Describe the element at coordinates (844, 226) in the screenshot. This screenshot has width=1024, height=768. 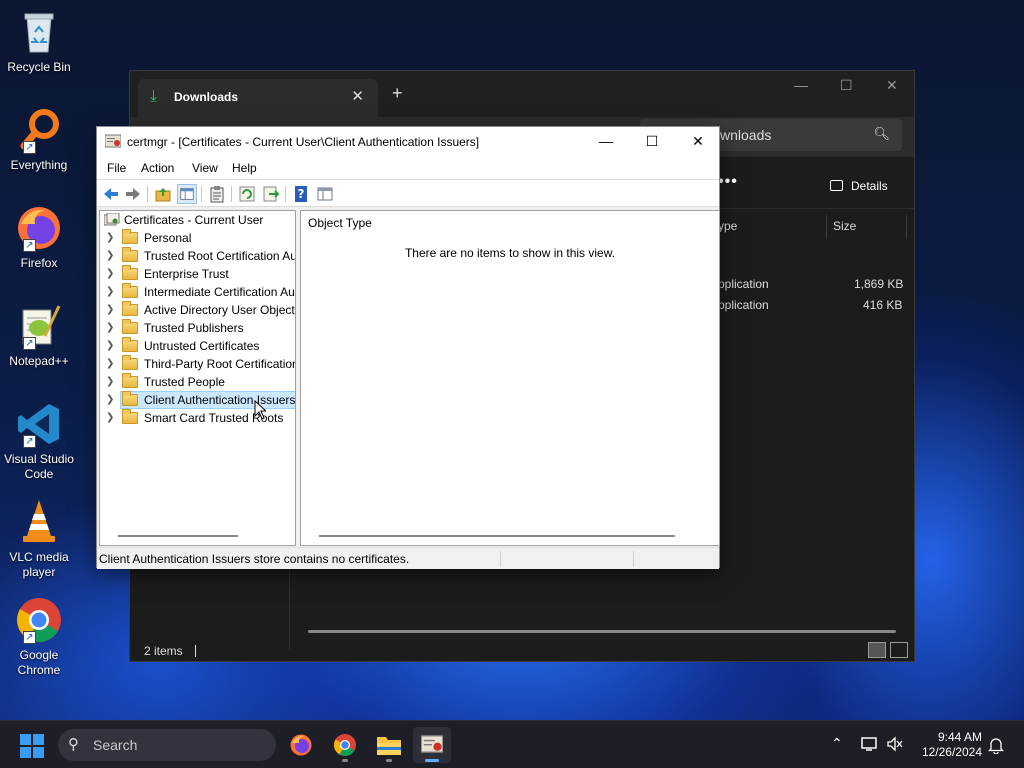
I see `column-header-size: Size` at that location.